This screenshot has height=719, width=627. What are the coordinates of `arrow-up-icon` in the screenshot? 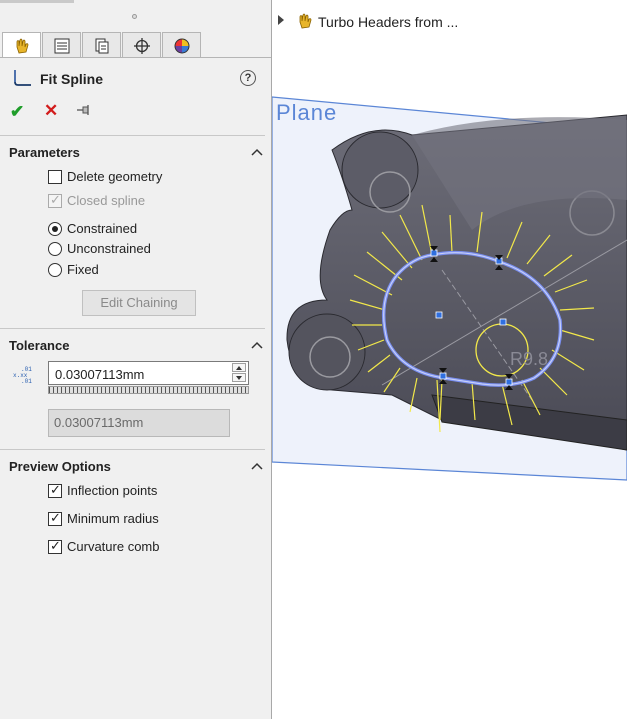 It's located at (239, 368).